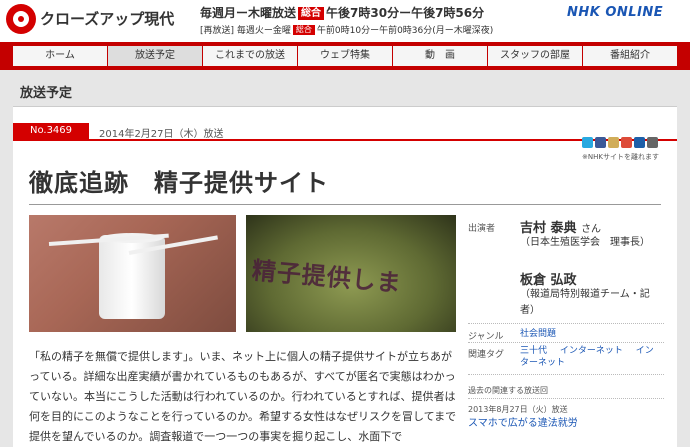 The image size is (690, 447). What do you see at coordinates (613, 142) in the screenshot?
I see `mixi-icon` at bounding box center [613, 142].